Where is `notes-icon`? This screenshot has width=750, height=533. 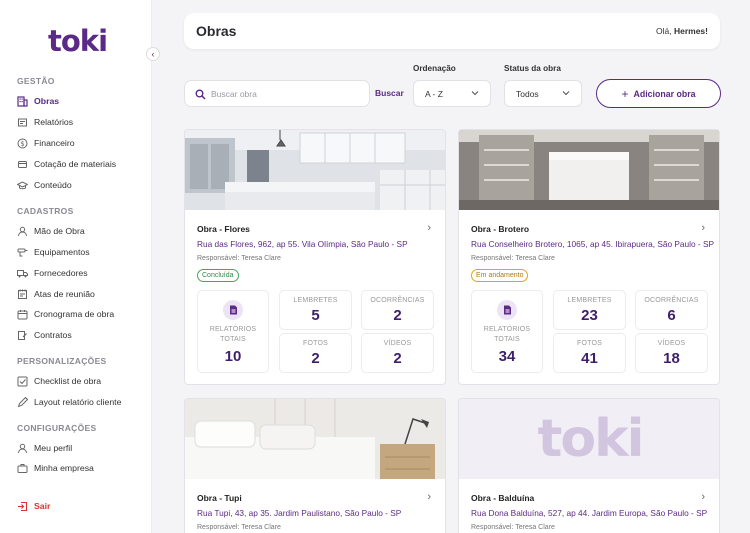 notes-icon is located at coordinates (22, 294).